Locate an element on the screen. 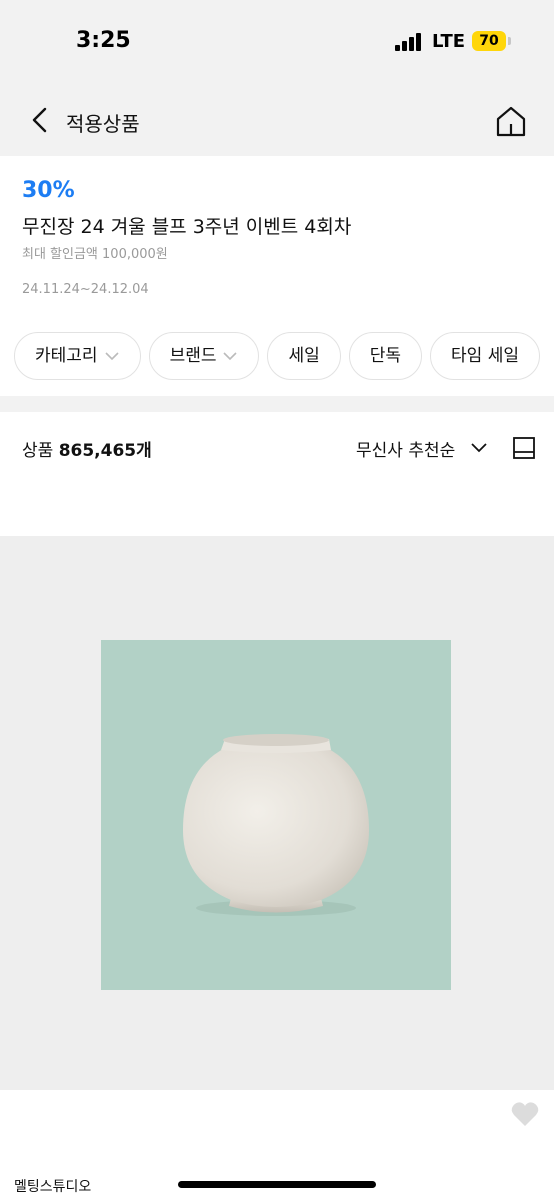  signal-icon is located at coordinates (409, 42).